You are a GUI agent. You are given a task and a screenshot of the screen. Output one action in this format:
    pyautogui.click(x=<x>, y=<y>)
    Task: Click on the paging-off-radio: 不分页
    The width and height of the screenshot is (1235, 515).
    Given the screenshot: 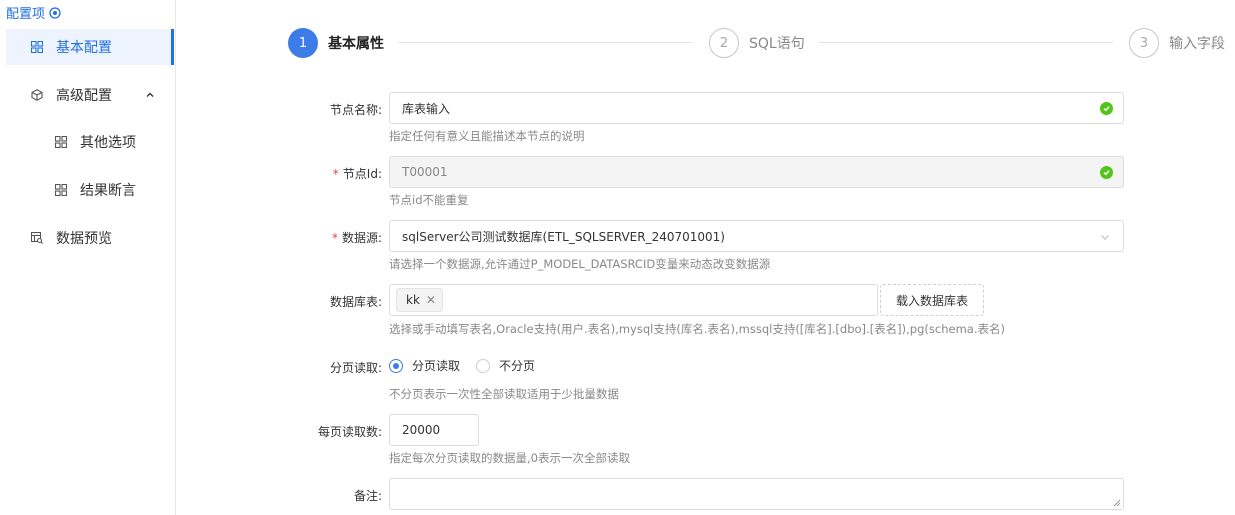 What is the action you would take?
    pyautogui.click(x=505, y=365)
    